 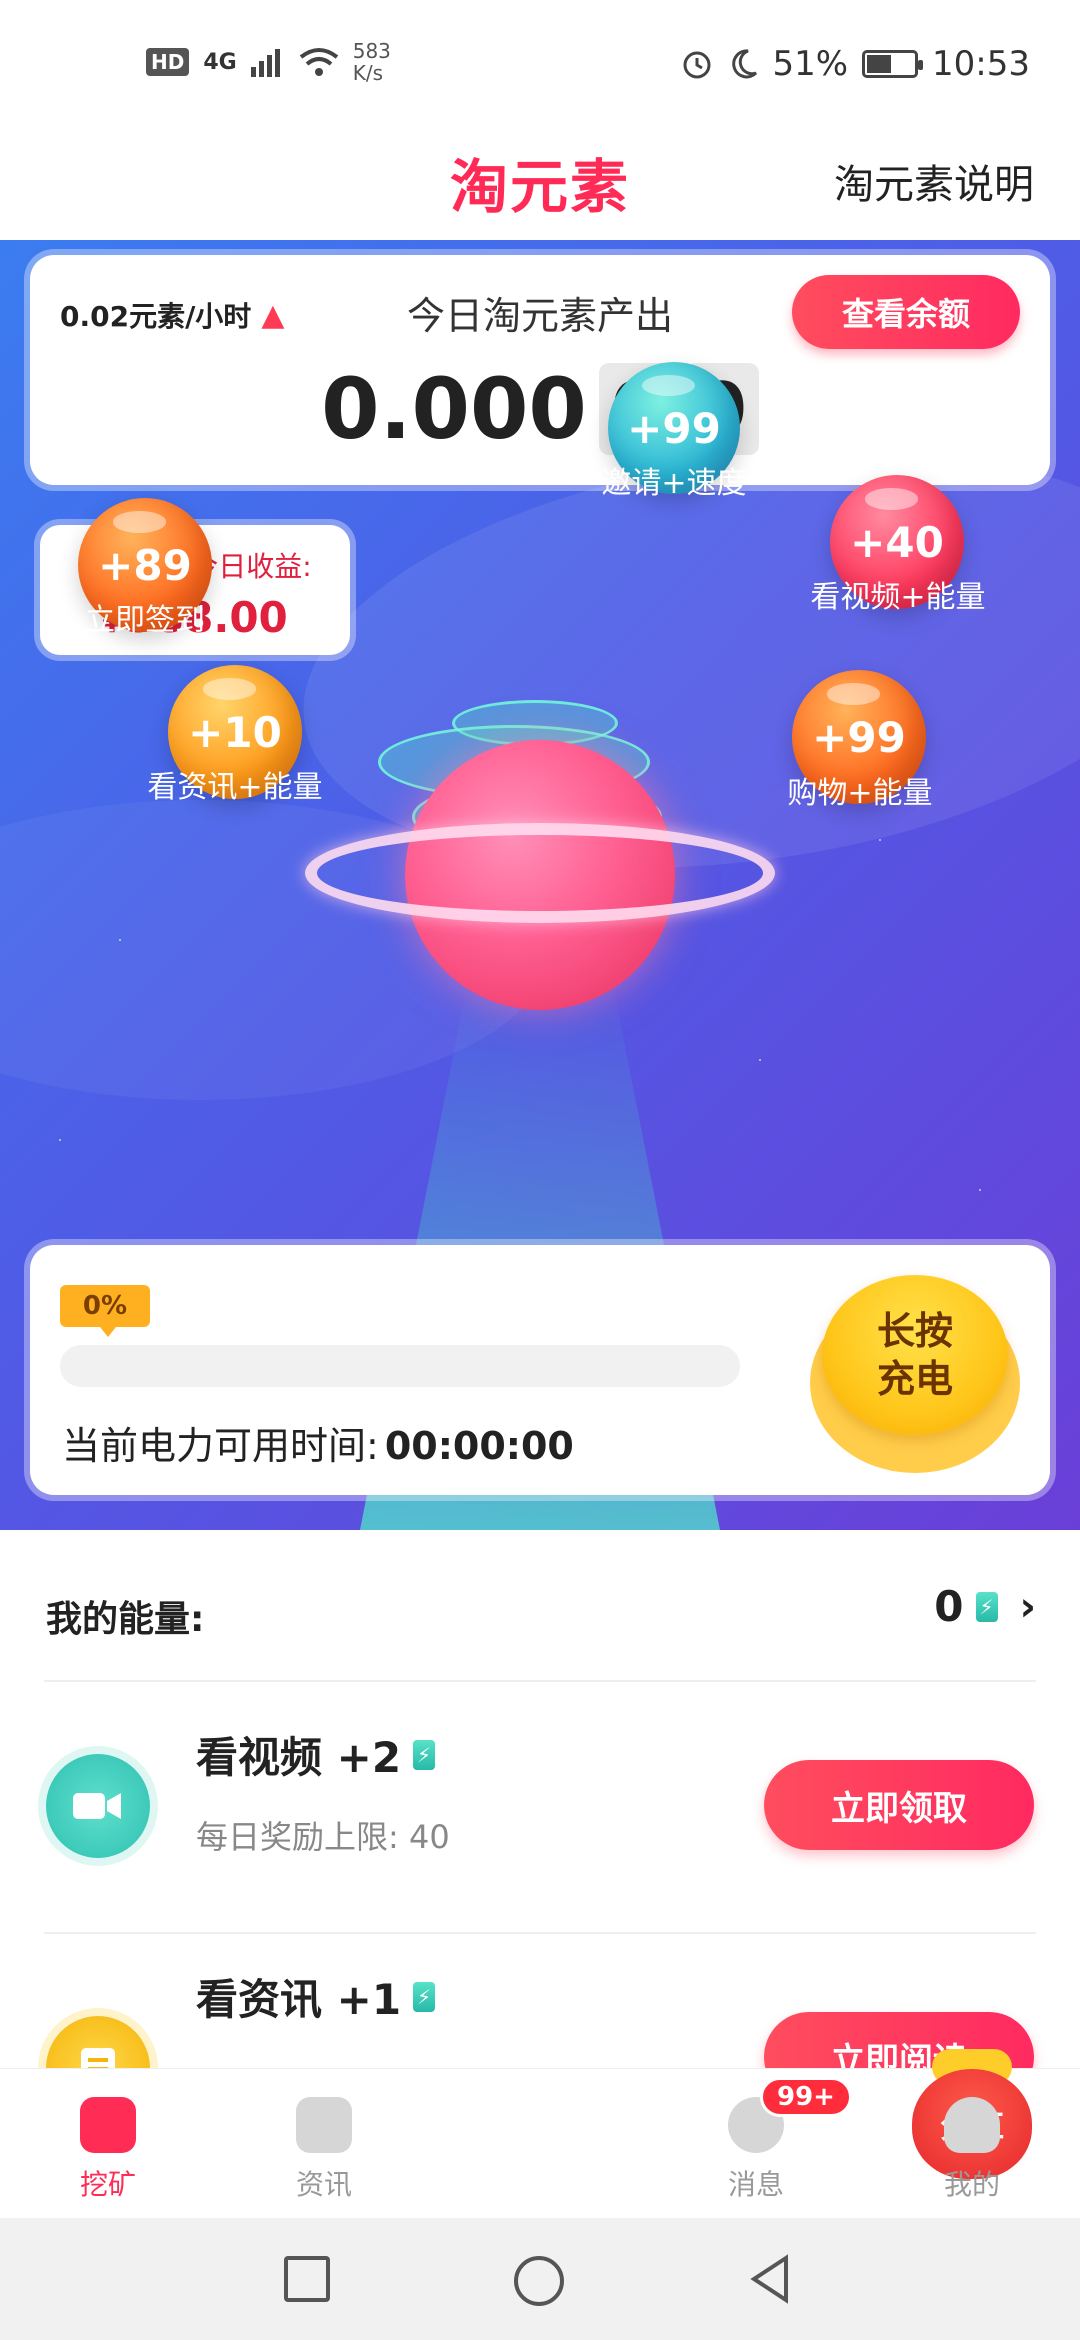 What do you see at coordinates (108, 2125) in the screenshot?
I see `home-icon` at bounding box center [108, 2125].